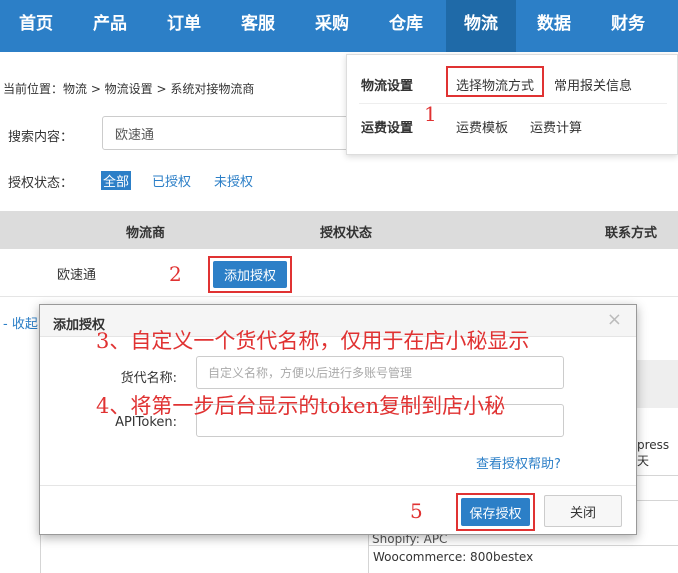 The height and width of the screenshot is (573, 678). What do you see at coordinates (41, 183) in the screenshot?
I see `auth-status-label: 授权状态：` at bounding box center [41, 183].